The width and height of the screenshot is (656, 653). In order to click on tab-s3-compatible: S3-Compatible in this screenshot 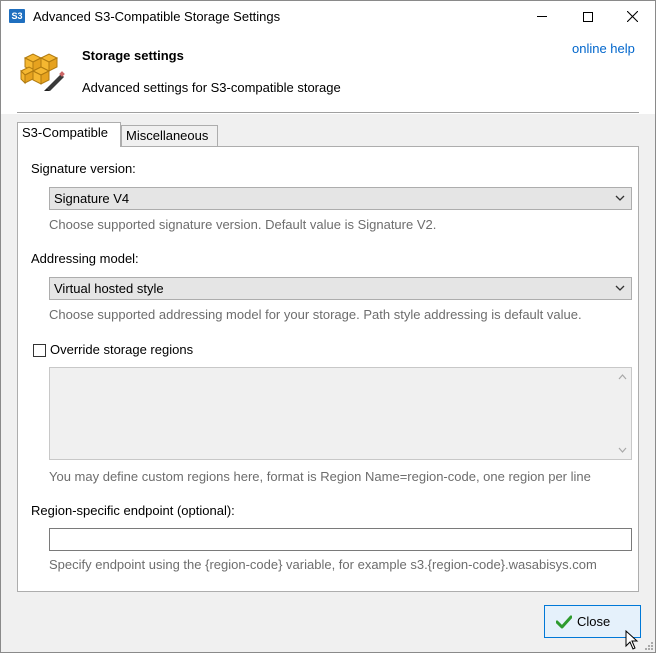, I will do `click(69, 134)`.